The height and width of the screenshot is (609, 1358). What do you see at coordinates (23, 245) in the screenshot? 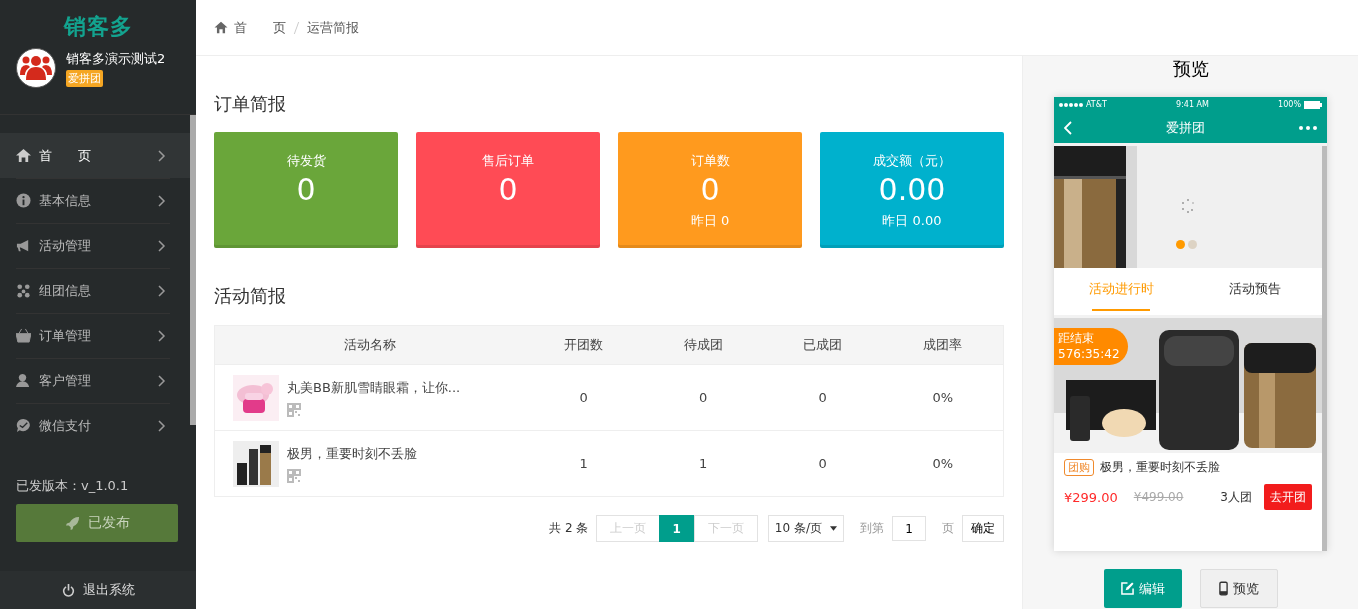
I see `megaphone-icon` at bounding box center [23, 245].